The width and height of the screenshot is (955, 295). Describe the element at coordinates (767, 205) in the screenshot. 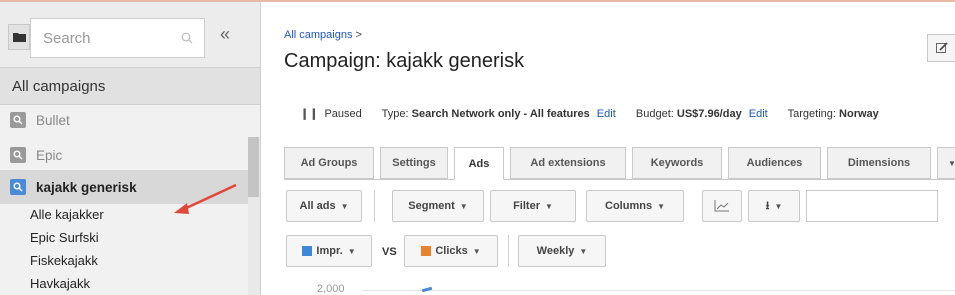

I see `download-icon: ⭳` at that location.